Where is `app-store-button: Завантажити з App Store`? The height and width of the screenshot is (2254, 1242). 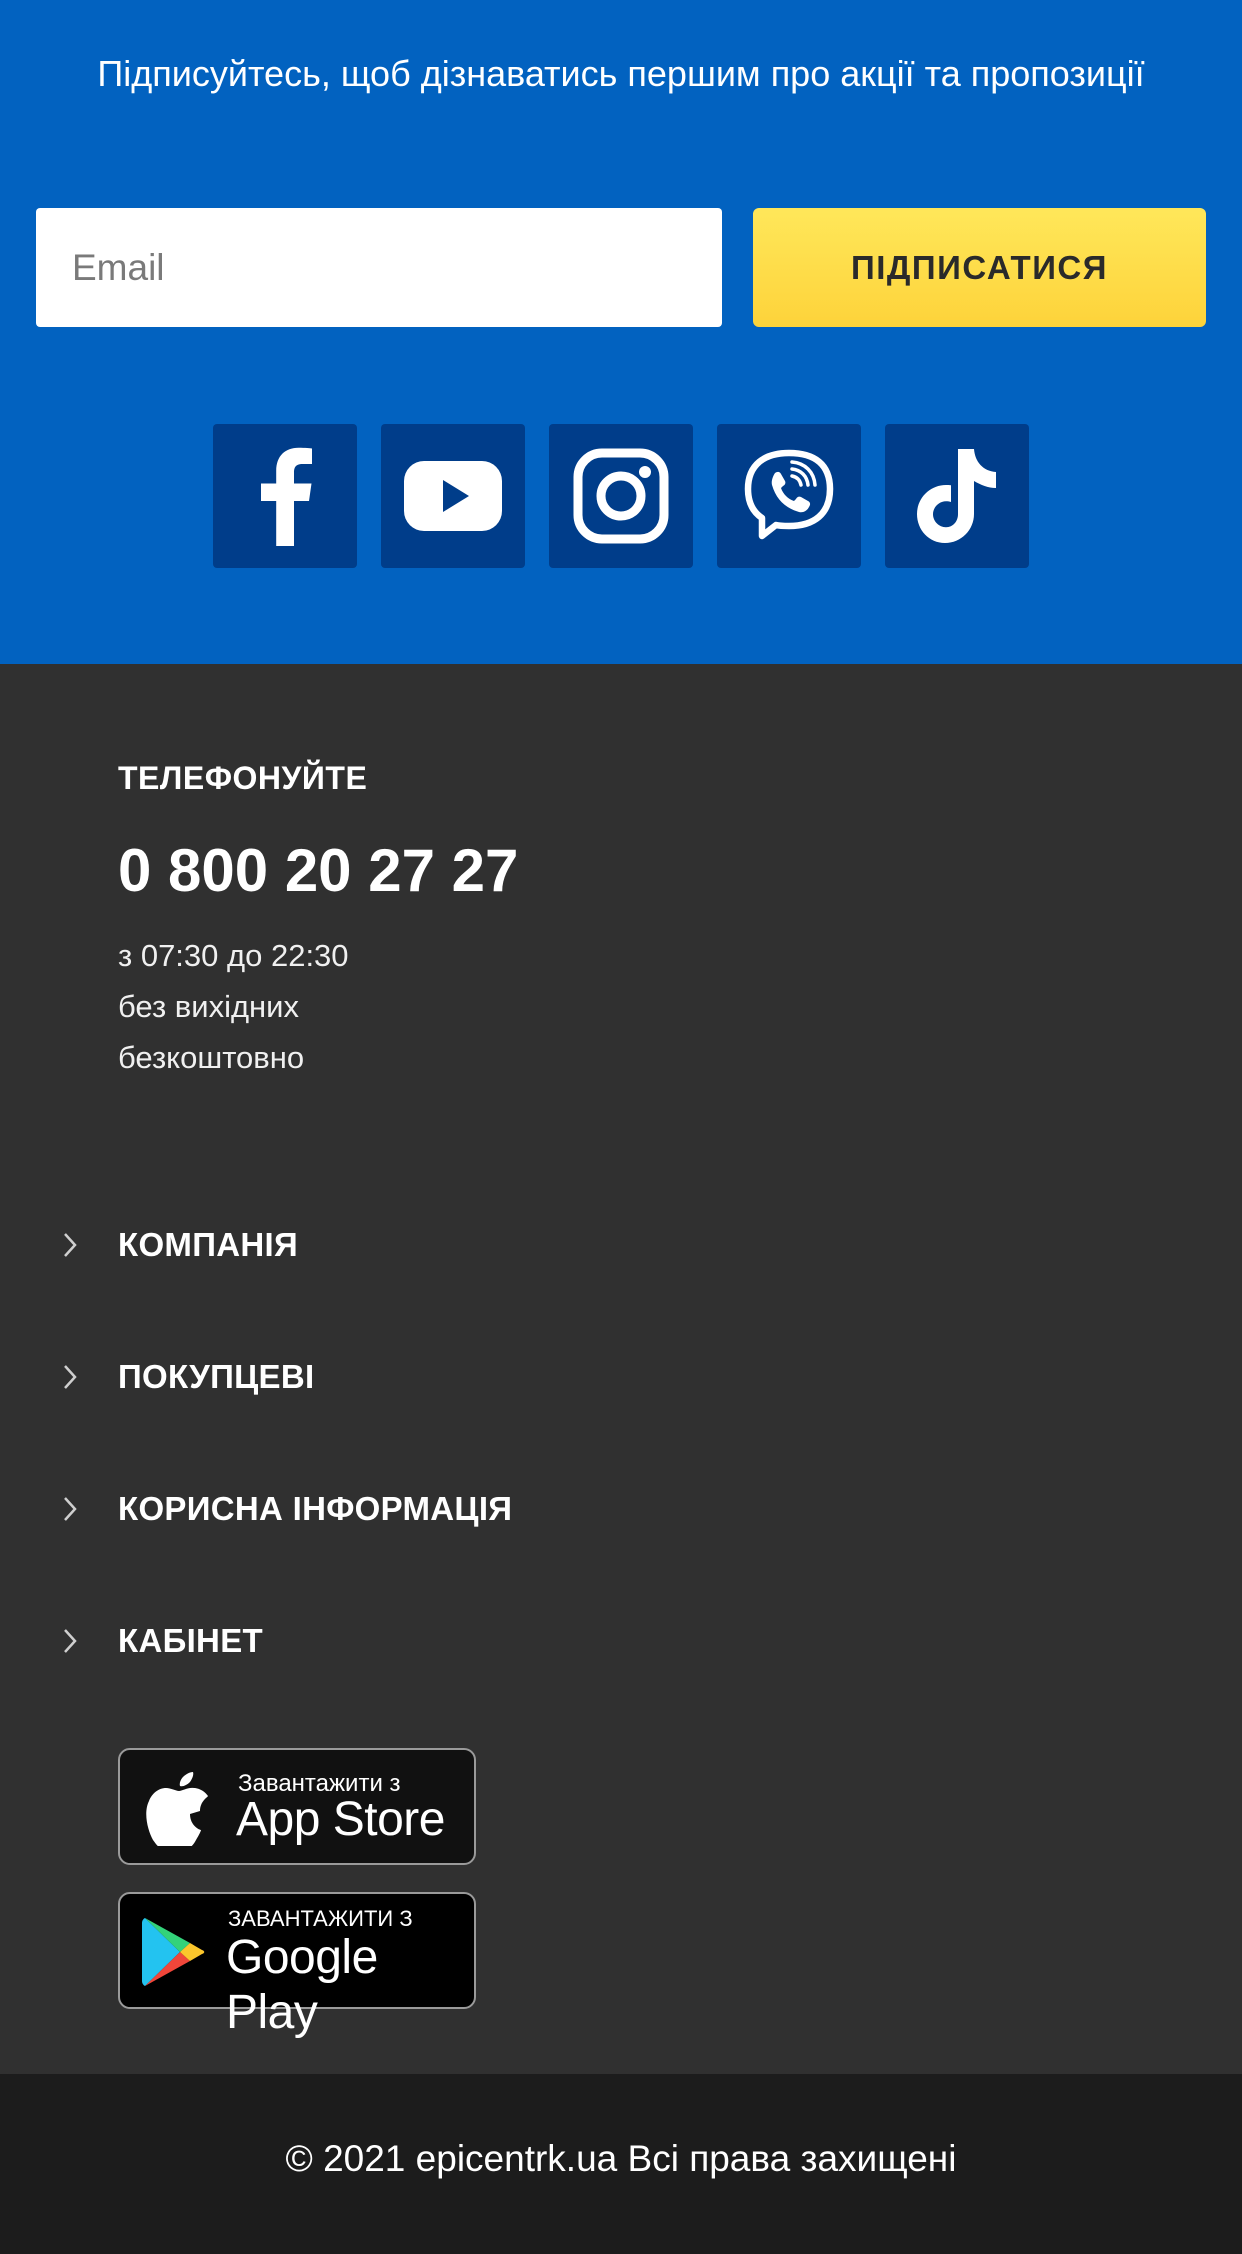 app-store-button: Завантажити з App Store is located at coordinates (297, 1806).